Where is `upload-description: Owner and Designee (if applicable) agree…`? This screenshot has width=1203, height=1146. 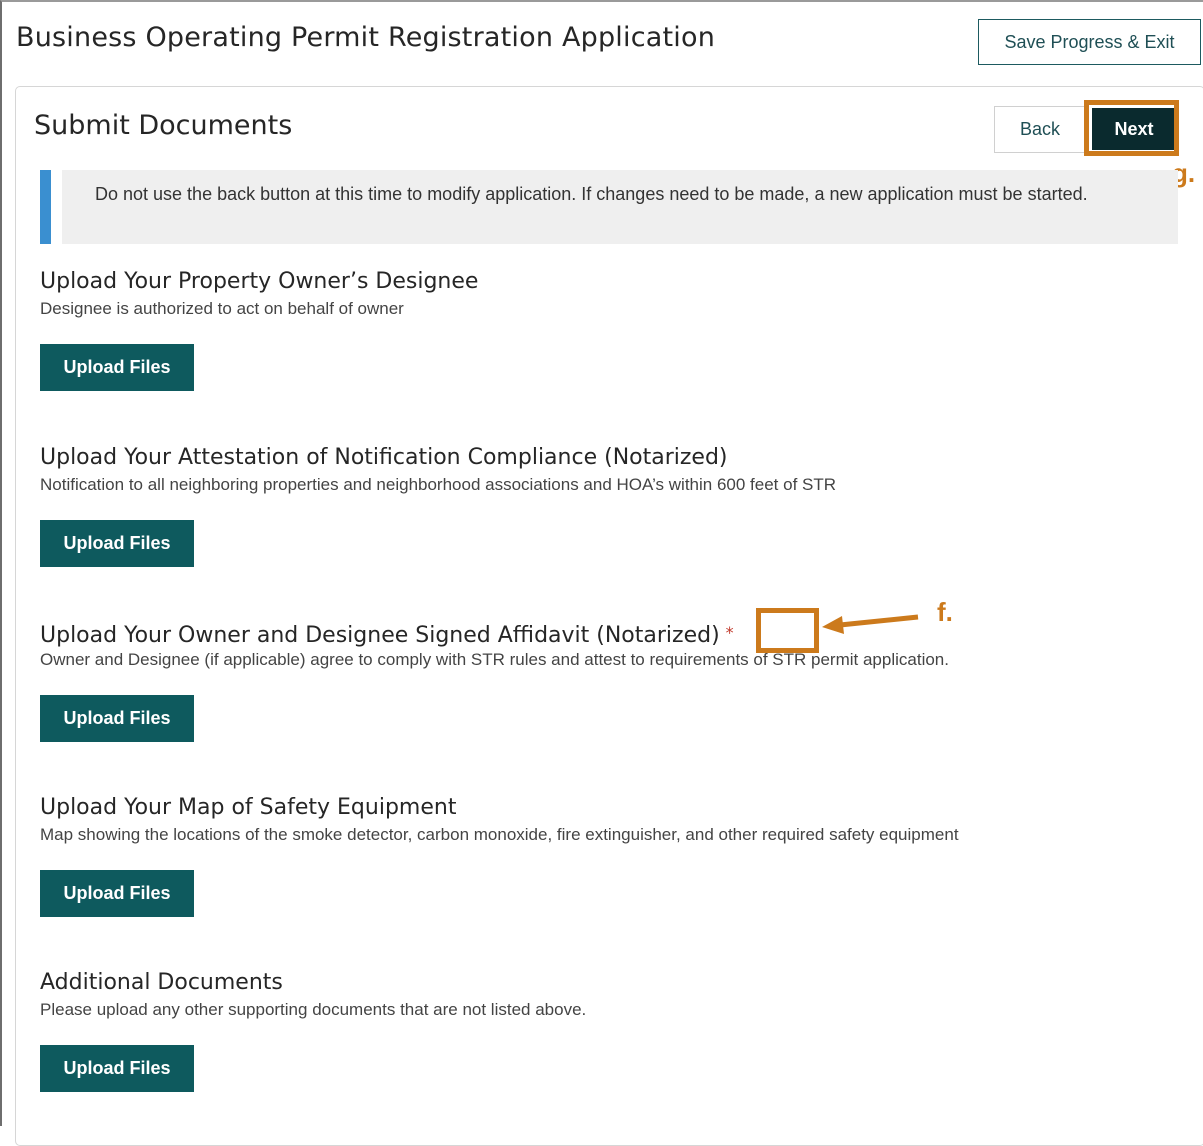 upload-description: Owner and Designee (if applicable) agree… is located at coordinates (494, 659).